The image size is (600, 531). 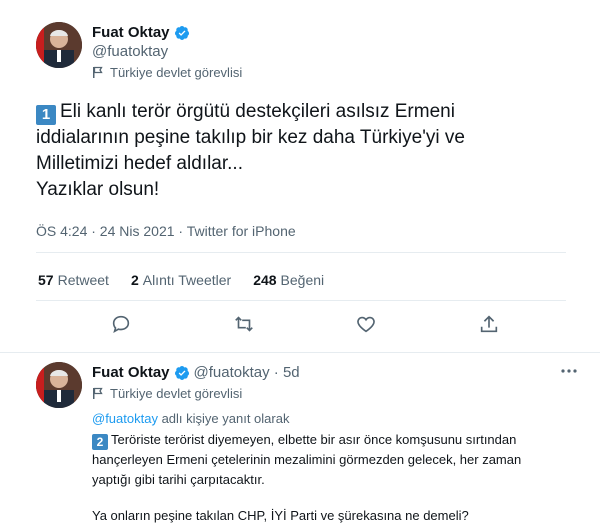 What do you see at coordinates (100, 442) in the screenshot?
I see `keycap-number-badge: 2` at bounding box center [100, 442].